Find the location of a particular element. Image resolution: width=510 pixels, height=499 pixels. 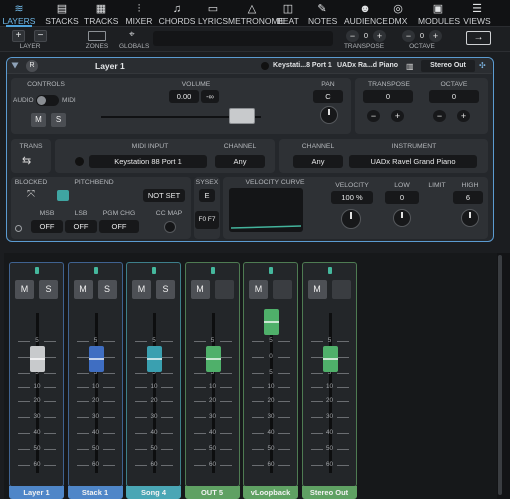

add-layer-button: + is located at coordinates (18, 36).